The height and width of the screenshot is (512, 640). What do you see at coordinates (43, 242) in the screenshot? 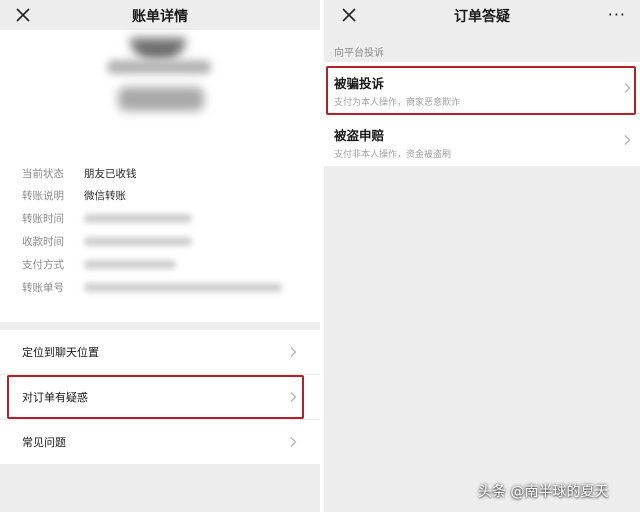
I see `detail-label: 收款时间` at bounding box center [43, 242].